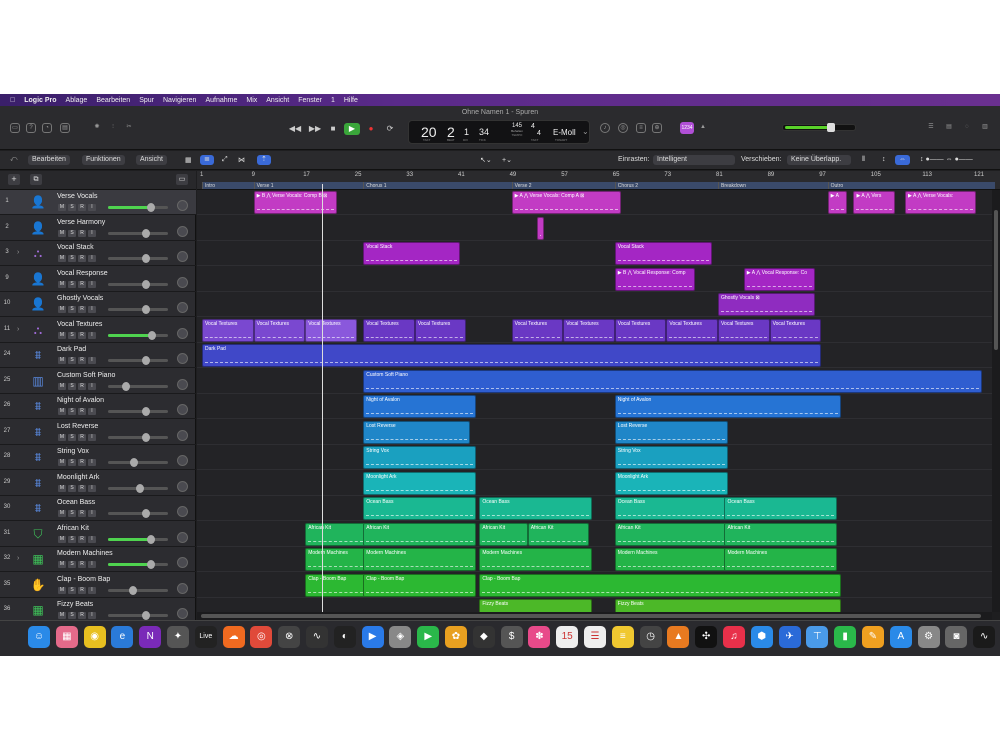  I want to click on disclosure-icon: ›, so click(18, 252).